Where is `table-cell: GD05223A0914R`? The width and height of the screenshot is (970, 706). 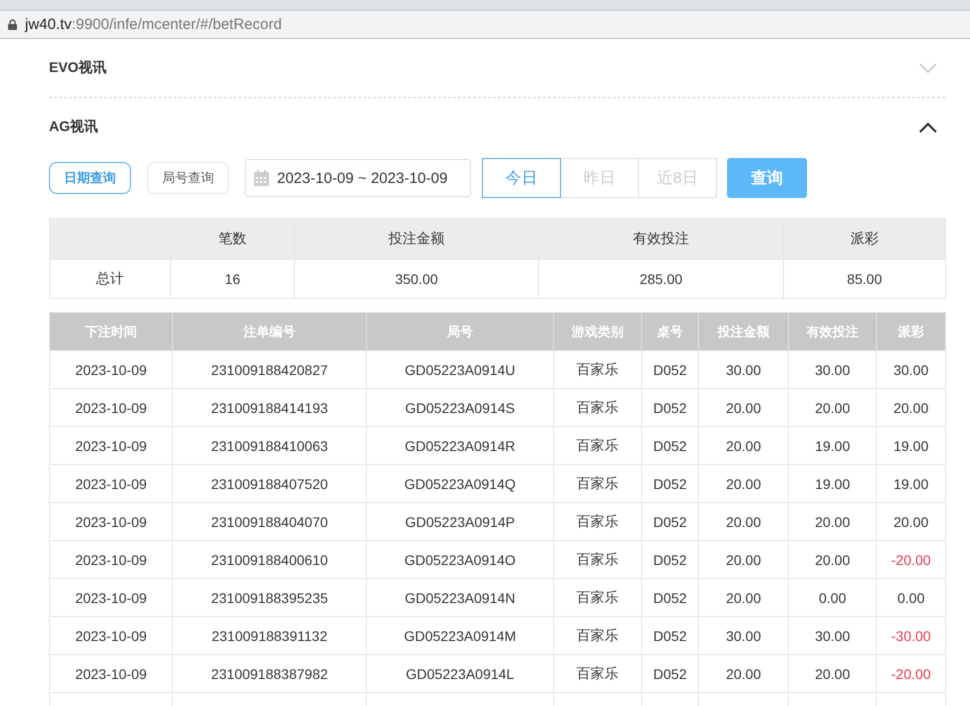
table-cell: GD05223A0914R is located at coordinates (460, 445).